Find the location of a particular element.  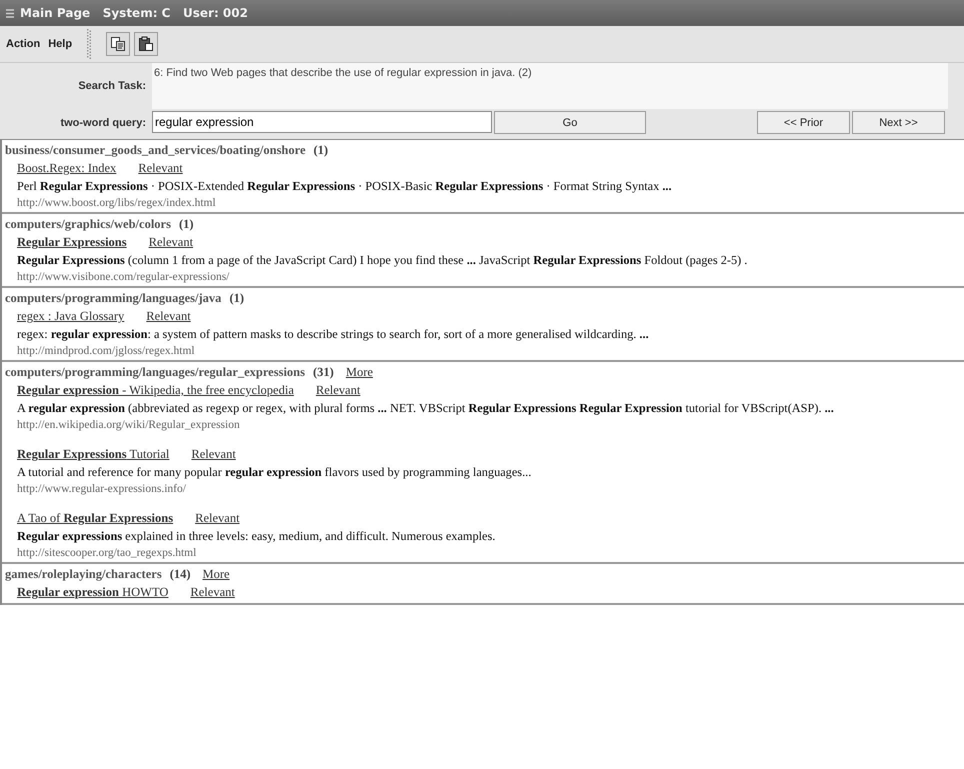

result-title-link: Regular Expressions Tutorial is located at coordinates (93, 454).